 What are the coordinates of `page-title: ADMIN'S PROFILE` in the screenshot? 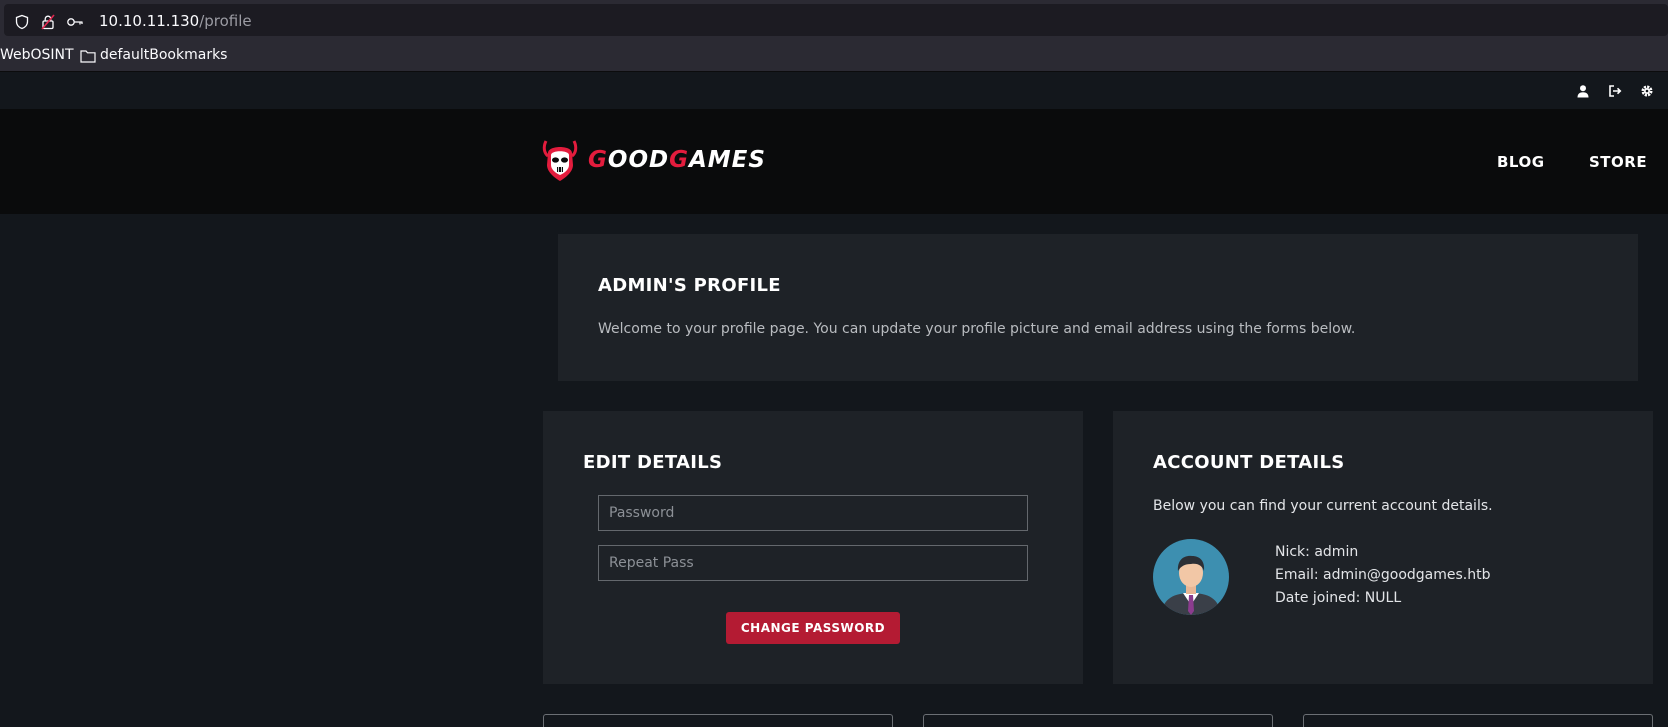 It's located at (689, 285).